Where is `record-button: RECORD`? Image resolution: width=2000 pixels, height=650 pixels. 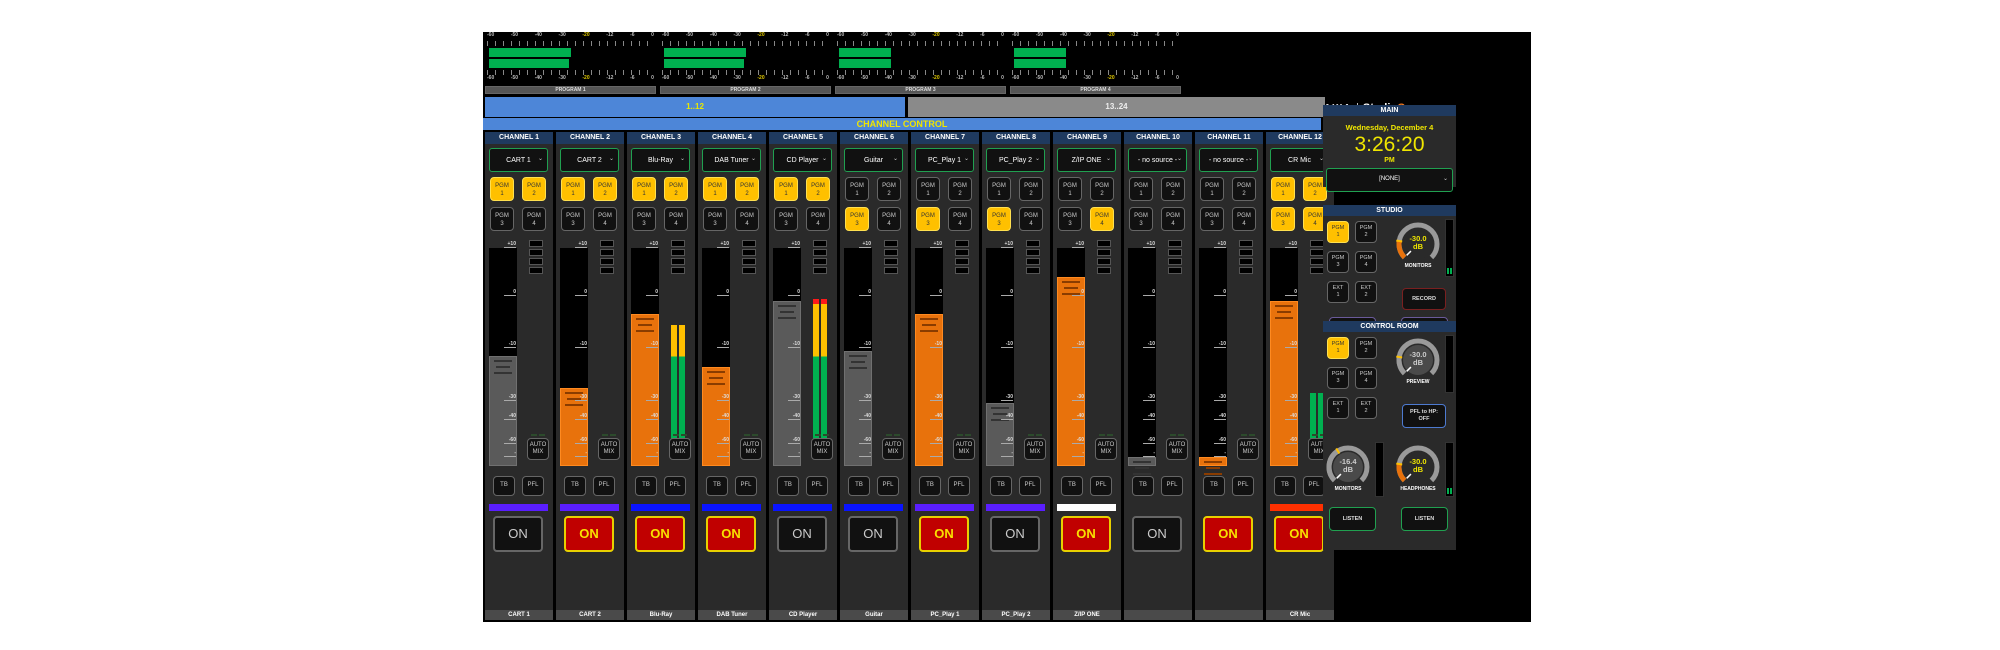
record-button: RECORD is located at coordinates (1424, 299).